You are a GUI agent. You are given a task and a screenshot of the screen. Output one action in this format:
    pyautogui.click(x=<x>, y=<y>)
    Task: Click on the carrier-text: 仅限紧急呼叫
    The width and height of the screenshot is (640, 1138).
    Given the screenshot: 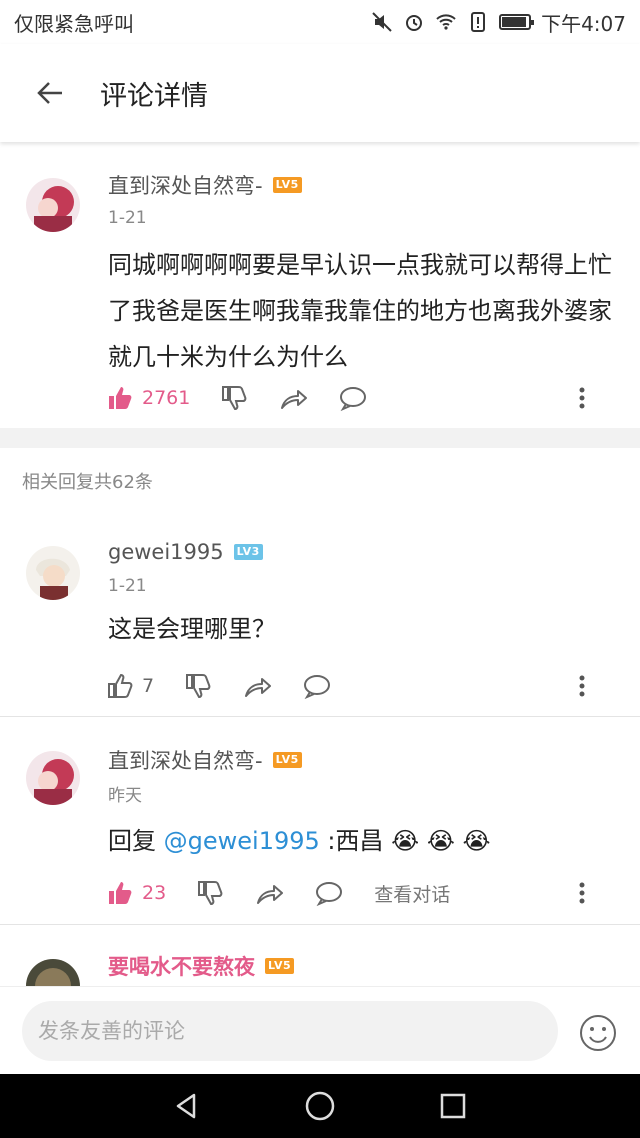 What is the action you would take?
    pyautogui.click(x=74, y=23)
    